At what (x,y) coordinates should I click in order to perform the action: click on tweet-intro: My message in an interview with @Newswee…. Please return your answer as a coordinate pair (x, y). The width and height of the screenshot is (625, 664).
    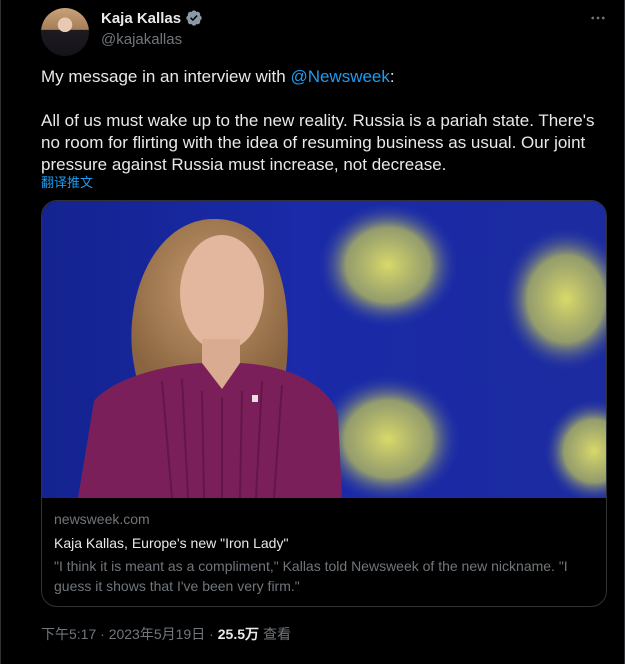
    Looking at the image, I should click on (326, 77).